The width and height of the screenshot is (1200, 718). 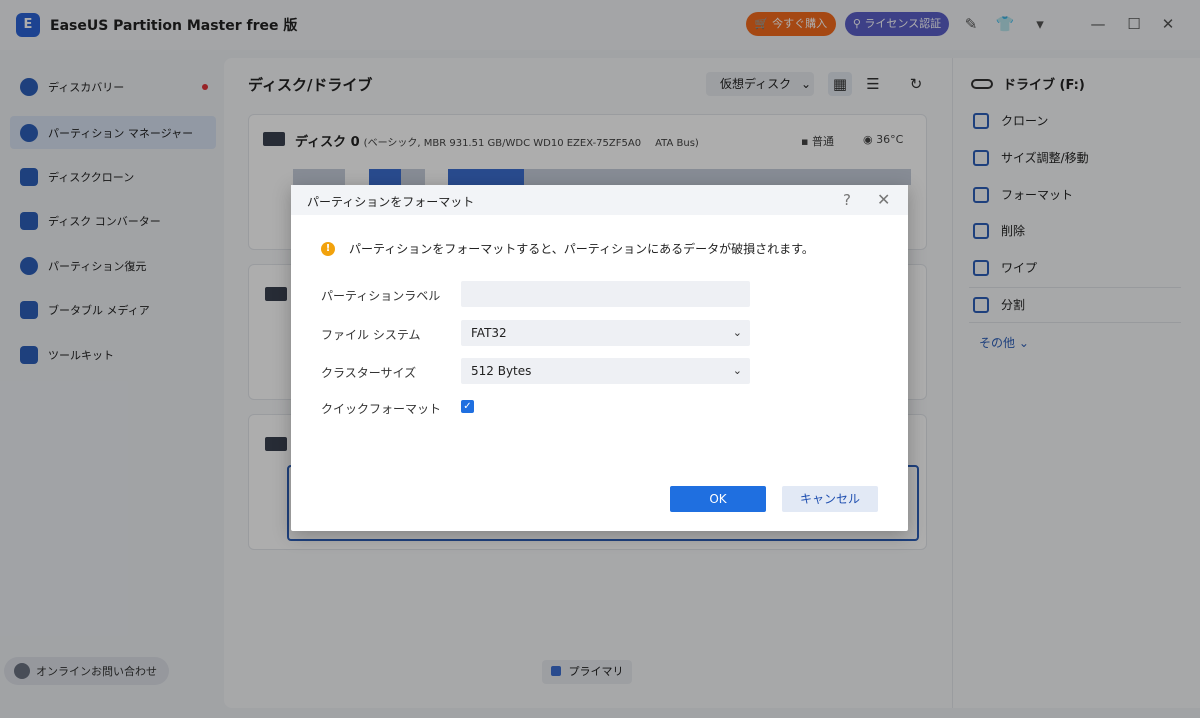 What do you see at coordinates (605, 294) in the screenshot?
I see `partition-label-input` at bounding box center [605, 294].